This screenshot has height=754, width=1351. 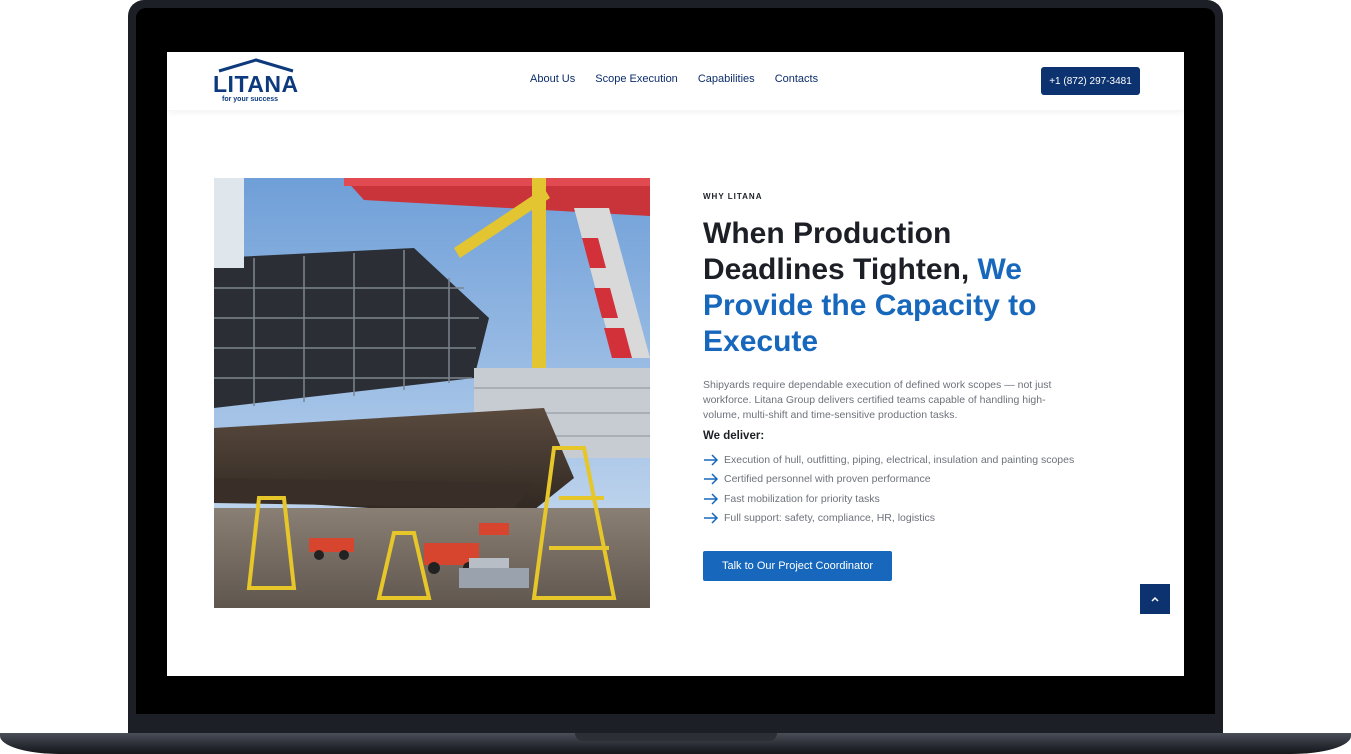 What do you see at coordinates (796, 79) in the screenshot?
I see `nav-contacts: Contacts` at bounding box center [796, 79].